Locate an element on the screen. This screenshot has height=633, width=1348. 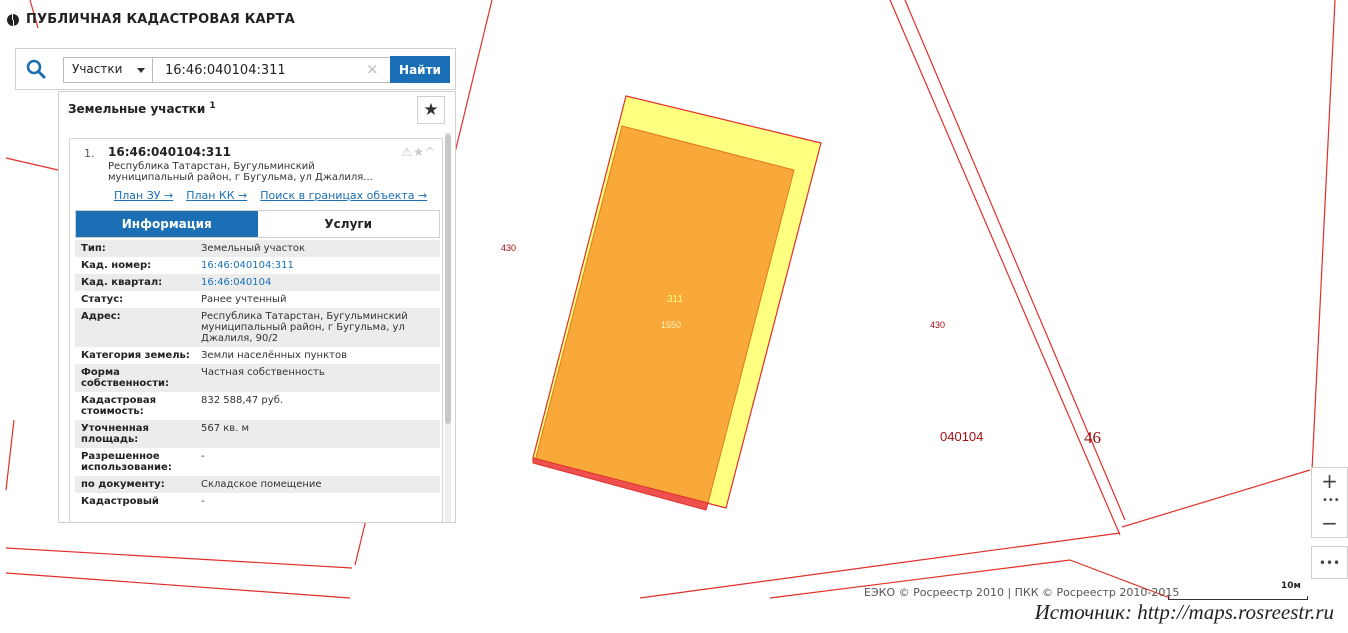
zoom-in-button: + is located at coordinates (1329, 481).